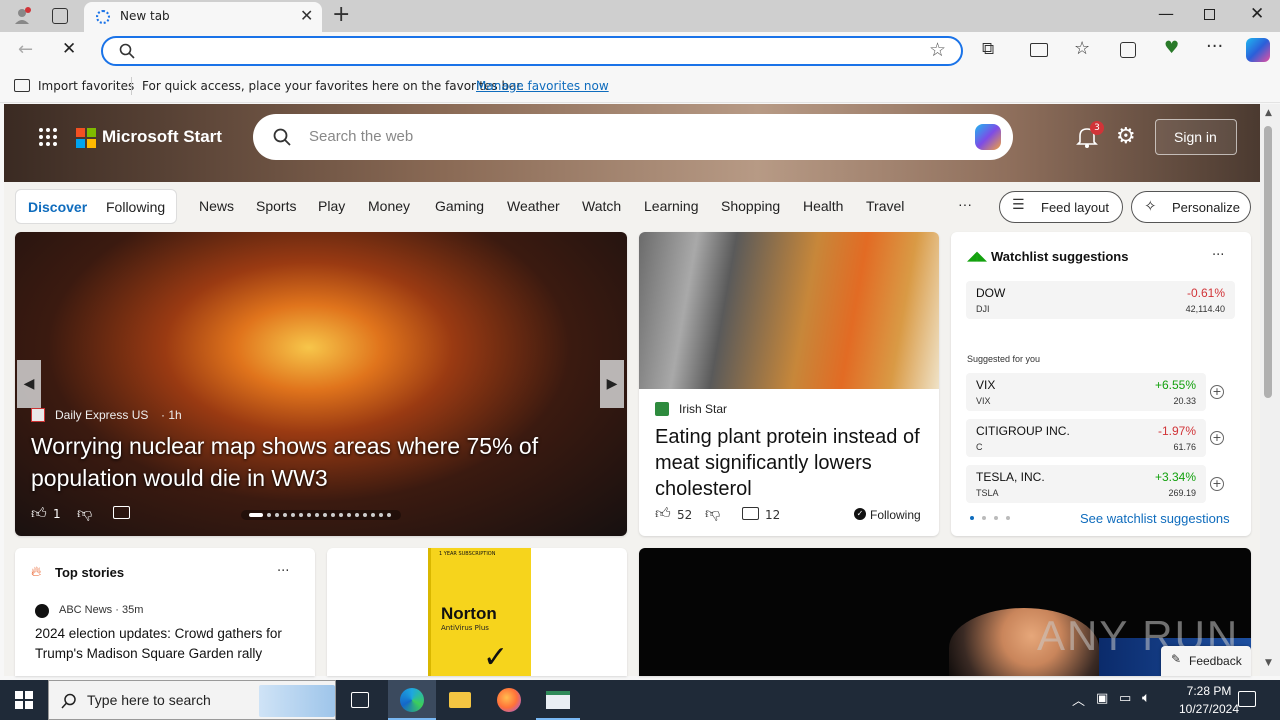  What do you see at coordinates (360, 700) in the screenshot?
I see `task-view-icon` at bounding box center [360, 700].